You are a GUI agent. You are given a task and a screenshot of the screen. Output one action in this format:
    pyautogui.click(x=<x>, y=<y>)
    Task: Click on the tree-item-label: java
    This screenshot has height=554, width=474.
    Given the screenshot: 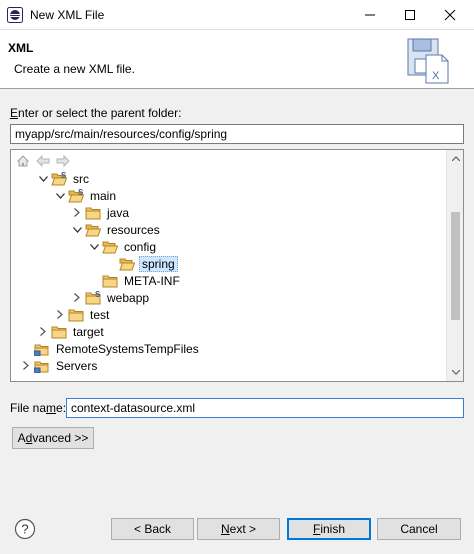 What is the action you would take?
    pyautogui.click(x=118, y=212)
    